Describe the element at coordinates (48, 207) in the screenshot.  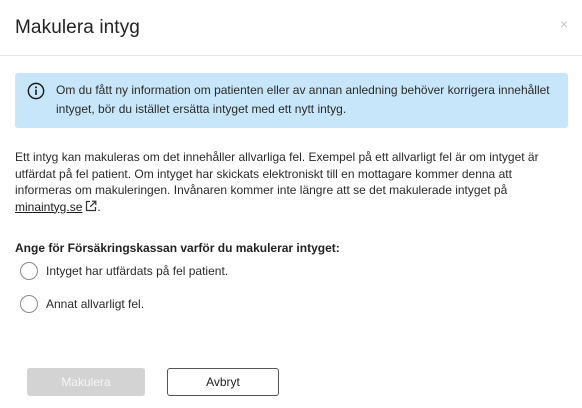
I see `minaintyg-link: minaintyg.se` at that location.